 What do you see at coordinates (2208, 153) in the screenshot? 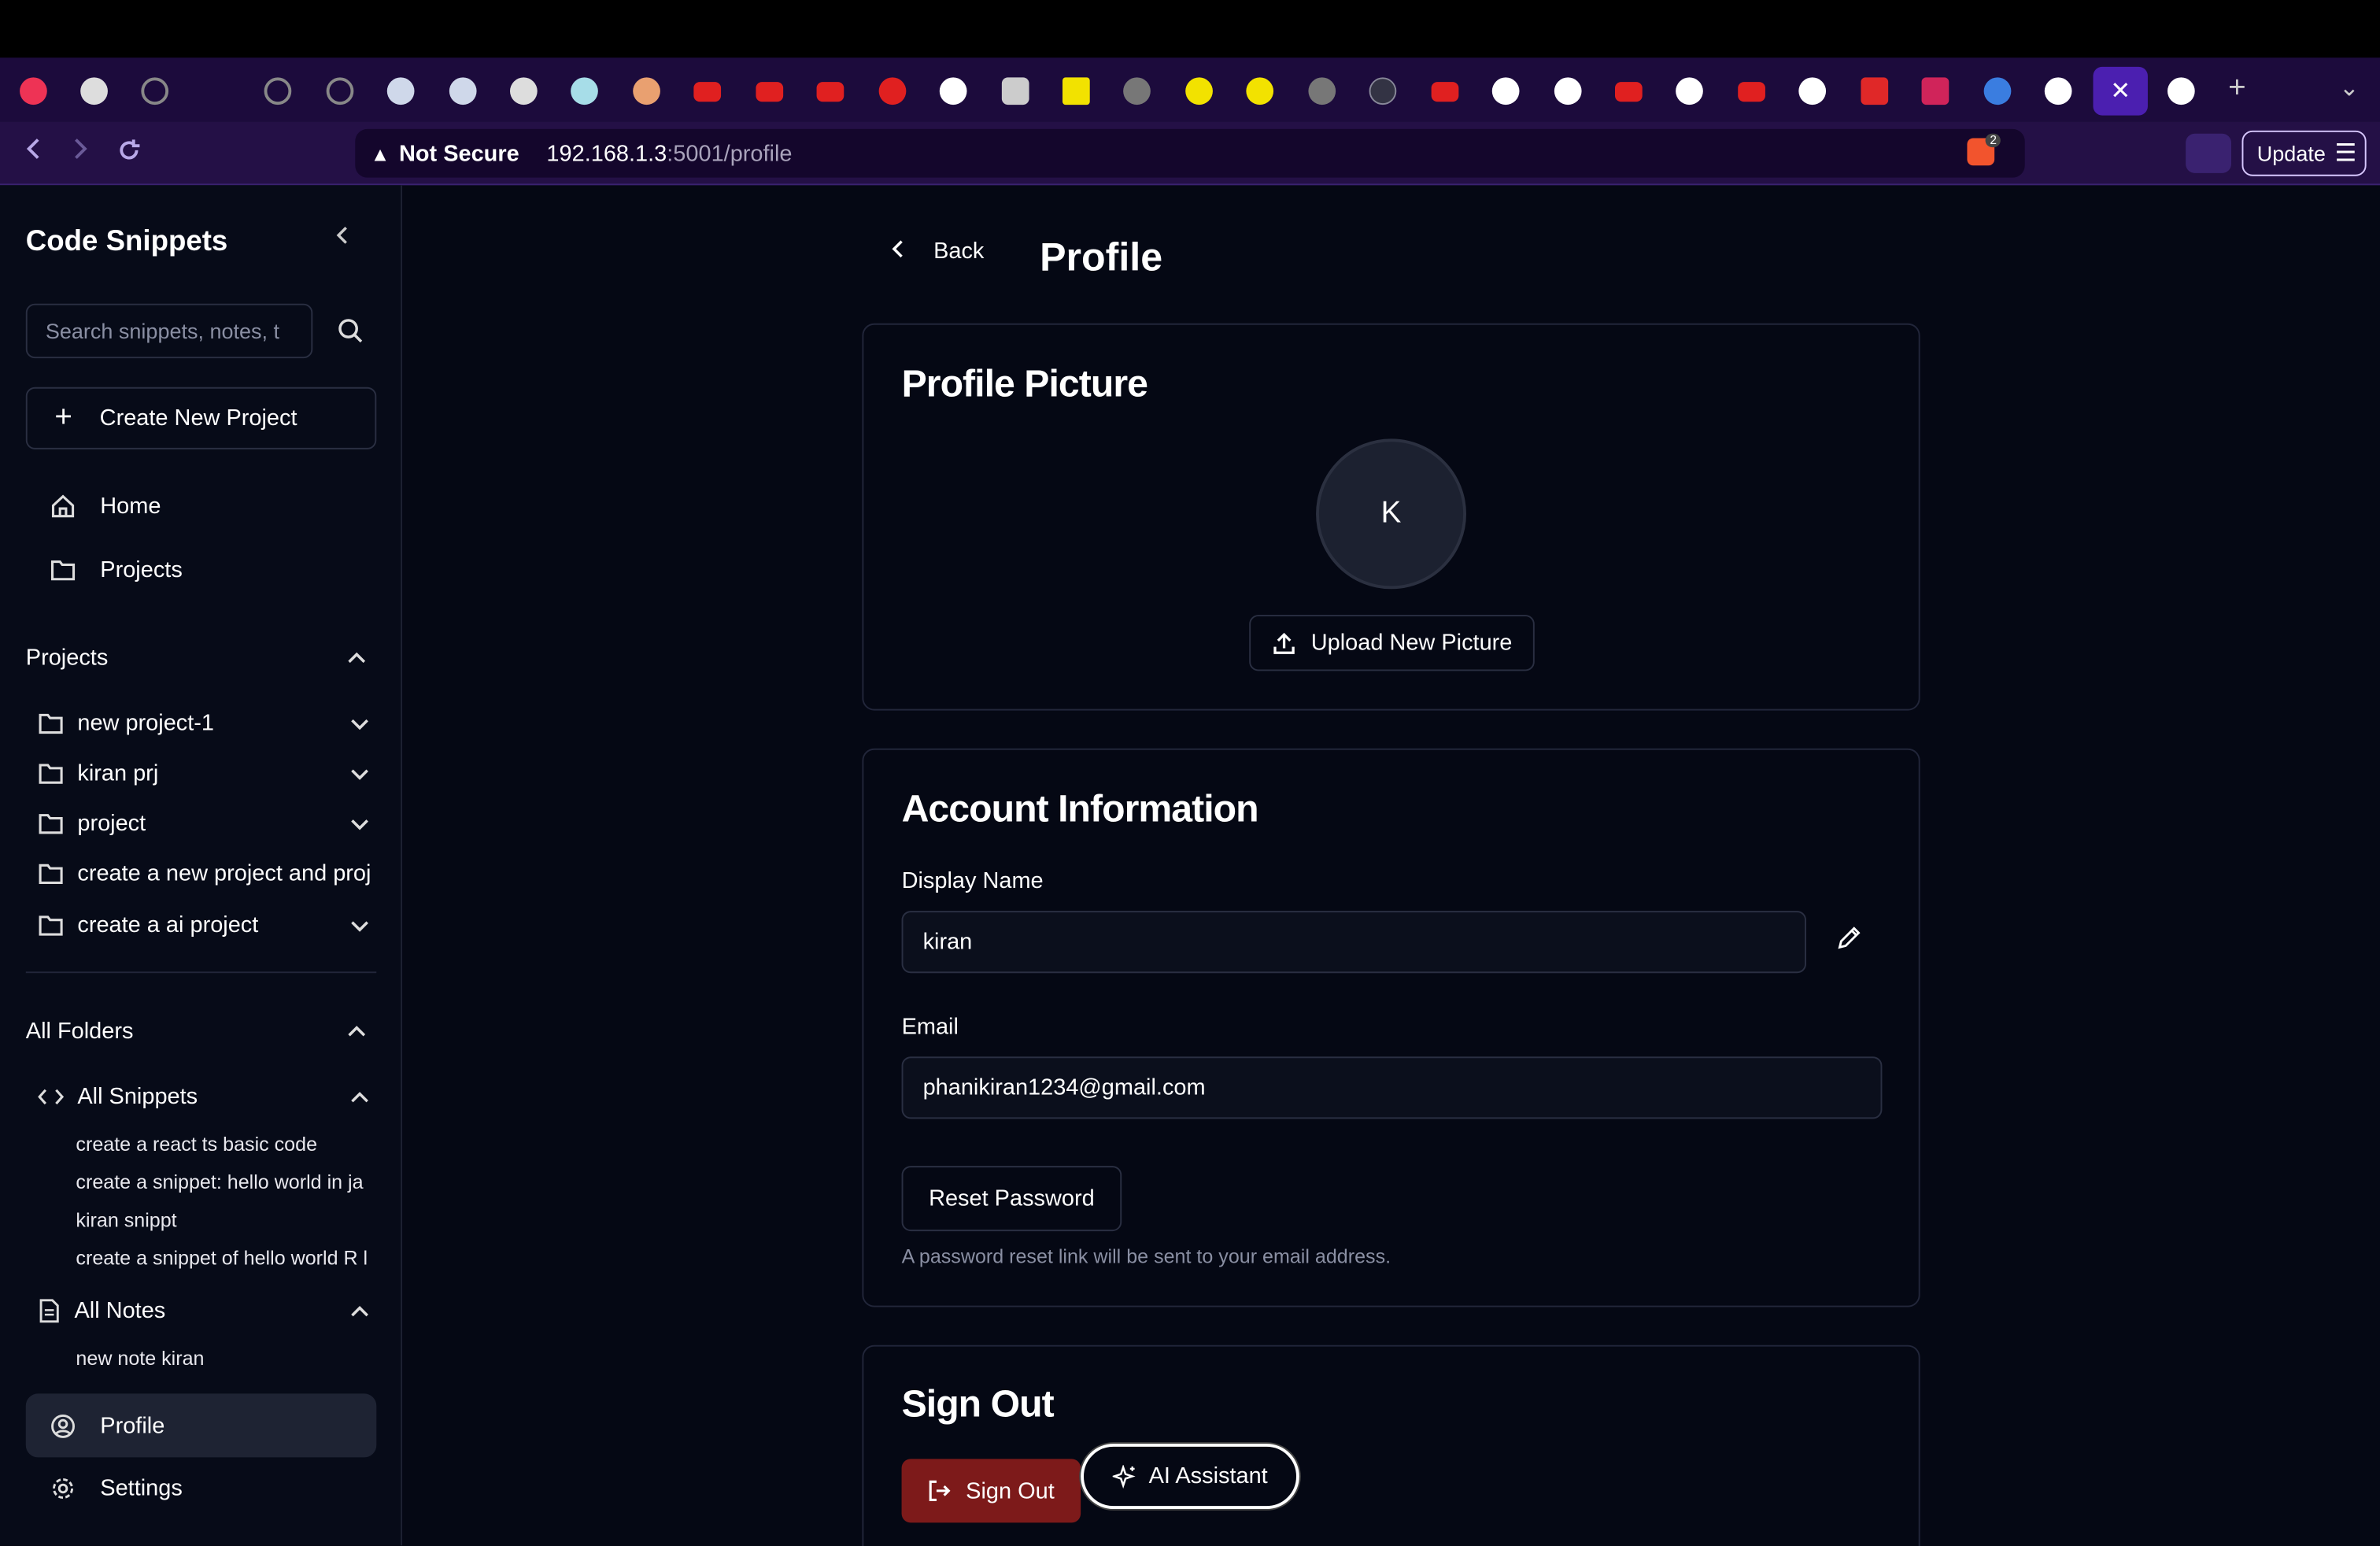
I see `wallet-icon` at bounding box center [2208, 153].